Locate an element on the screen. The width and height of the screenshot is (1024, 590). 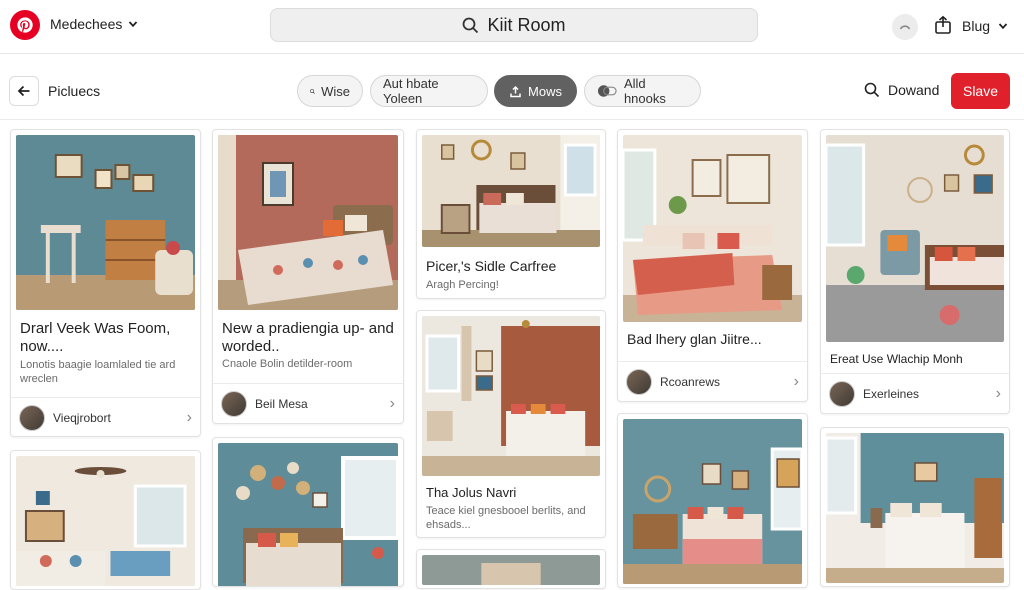
chip-label: Mows is located at coordinates (545, 91).